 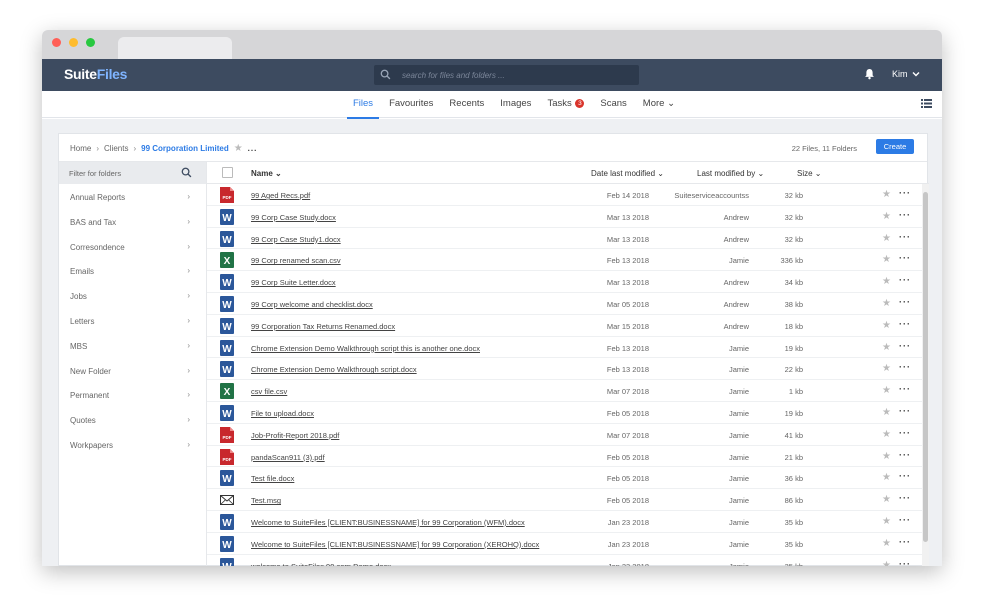 I want to click on bell-icon, so click(x=869, y=74).